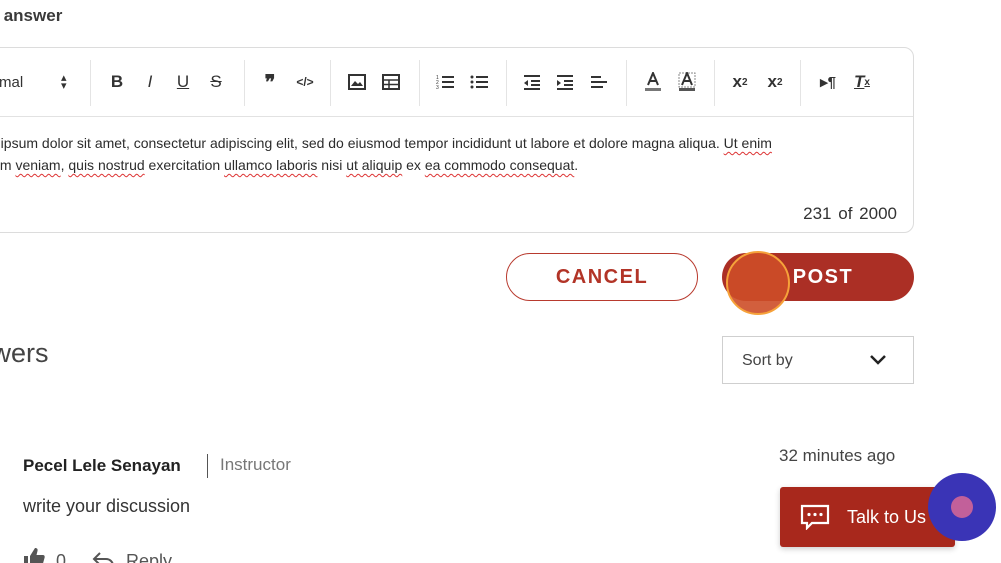 Image resolution: width=1001 pixels, height=563 pixels. I want to click on subscript-base: x, so click(737, 81).